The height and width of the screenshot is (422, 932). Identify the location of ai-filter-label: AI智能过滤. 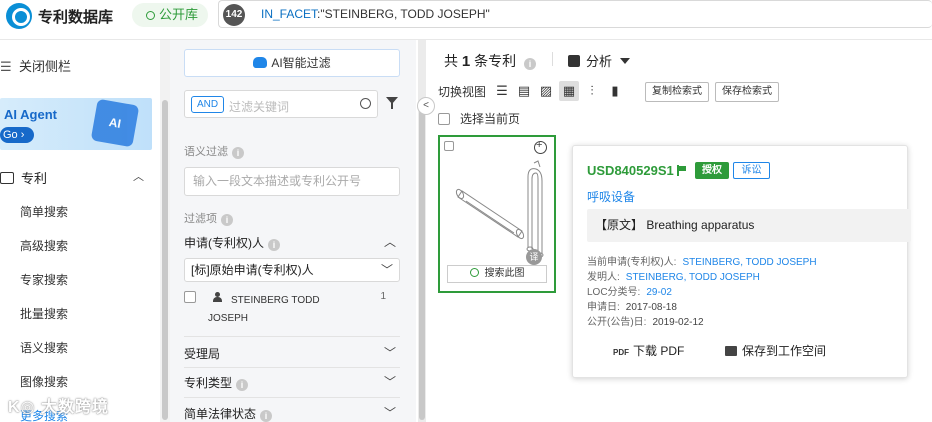
(301, 63).